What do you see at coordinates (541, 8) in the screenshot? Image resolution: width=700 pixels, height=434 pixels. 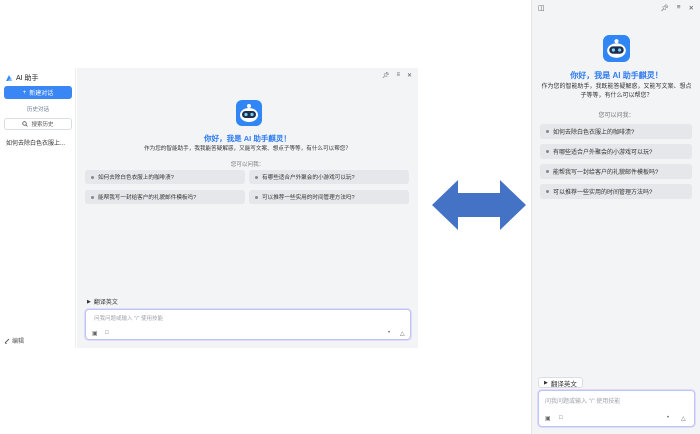 I see `sidebar-toggle-icon: ◫` at bounding box center [541, 8].